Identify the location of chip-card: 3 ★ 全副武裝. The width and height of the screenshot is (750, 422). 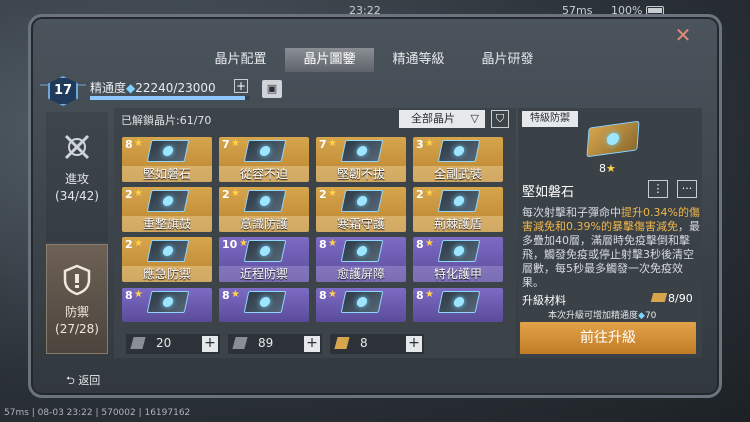
(458, 159).